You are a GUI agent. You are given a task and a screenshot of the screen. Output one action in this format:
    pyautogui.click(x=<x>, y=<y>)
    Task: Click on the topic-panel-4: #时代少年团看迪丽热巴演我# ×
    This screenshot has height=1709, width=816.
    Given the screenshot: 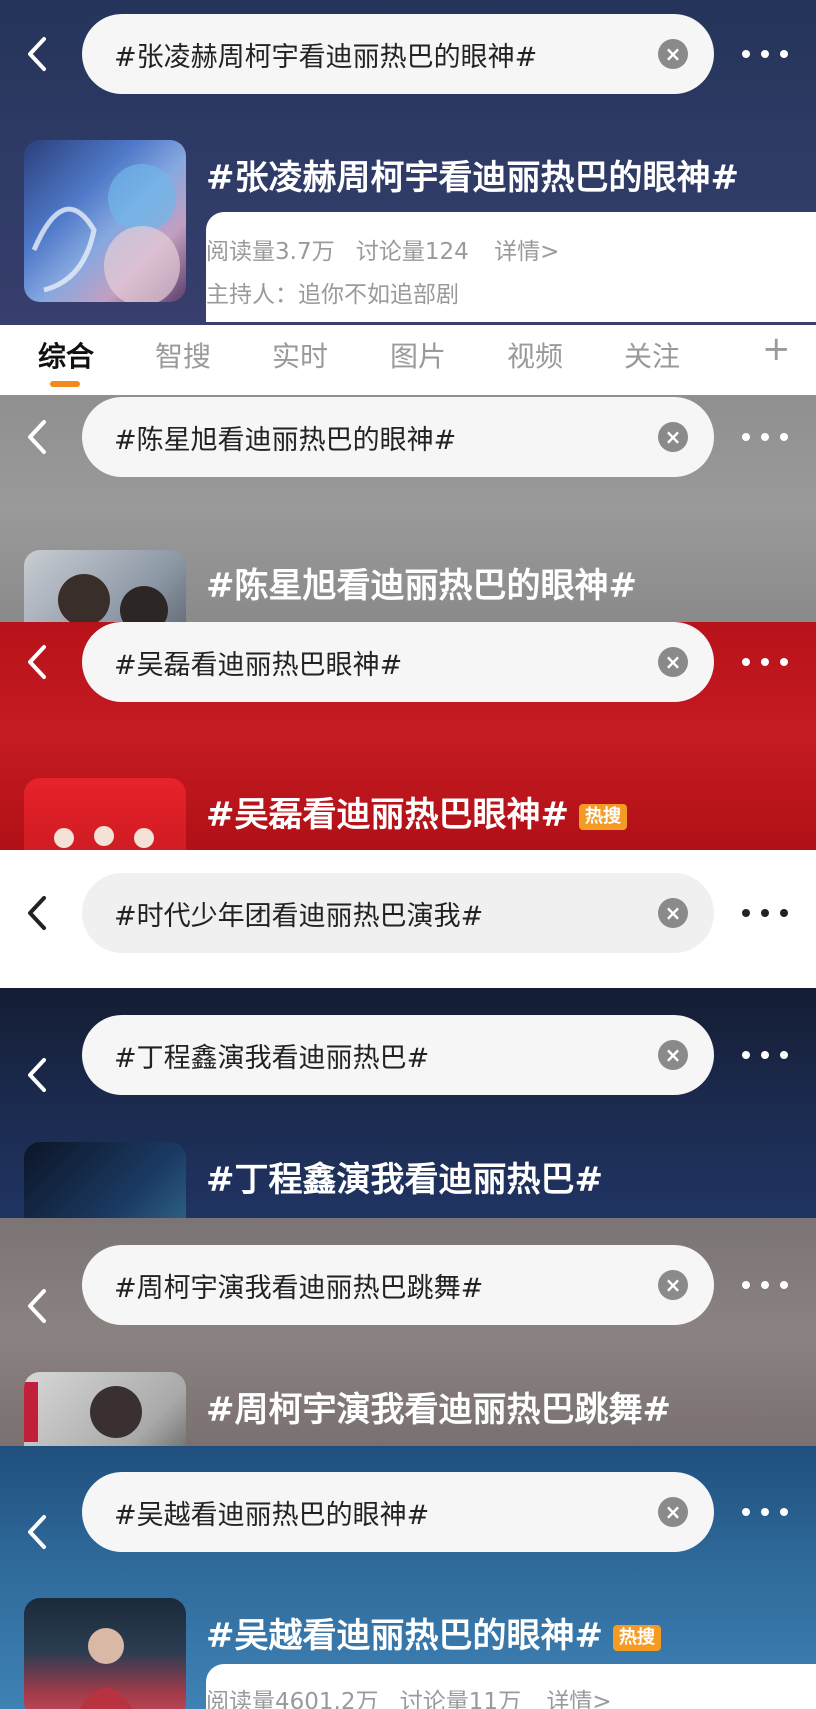 What is the action you would take?
    pyautogui.click(x=408, y=919)
    